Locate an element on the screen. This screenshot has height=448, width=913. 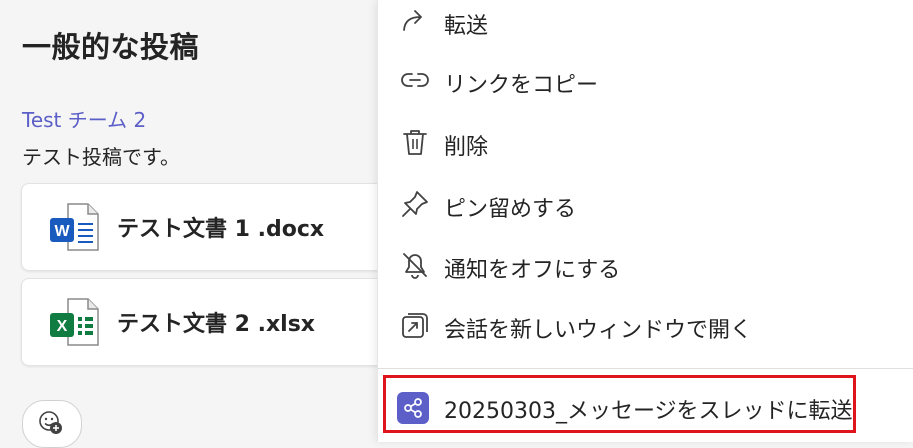
trash-icon is located at coordinates (415, 142).